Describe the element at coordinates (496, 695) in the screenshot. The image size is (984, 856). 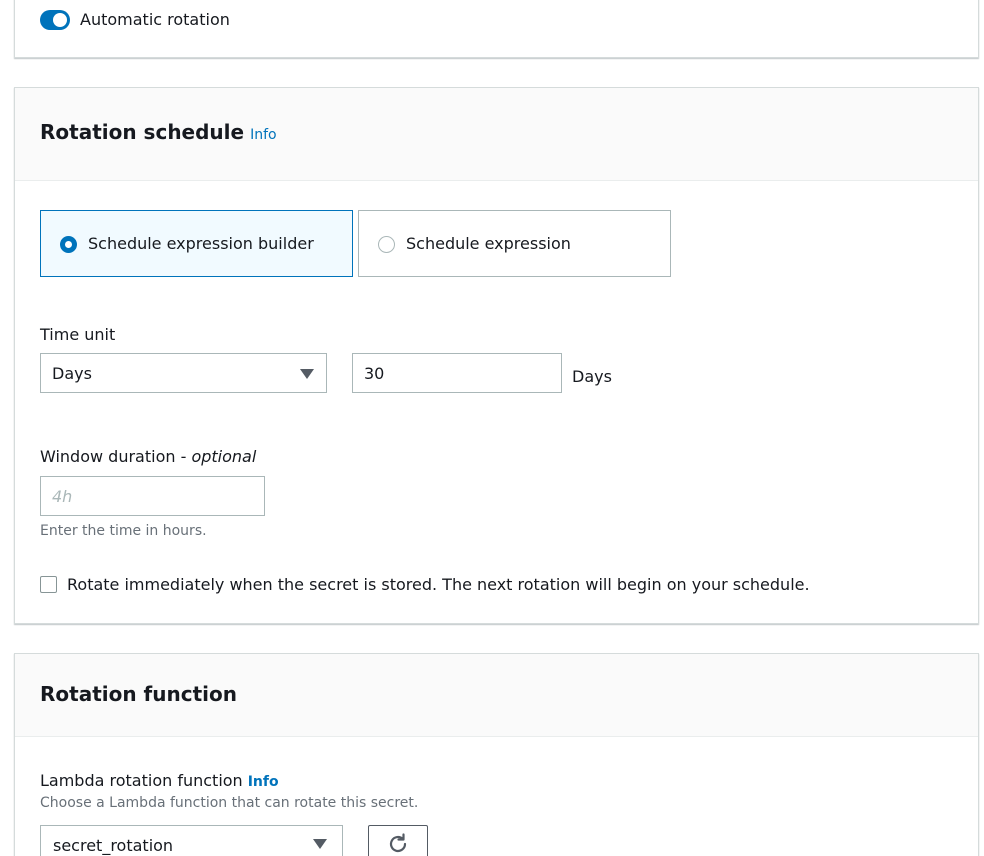
I see `rotation-function-header: Rotation function` at that location.